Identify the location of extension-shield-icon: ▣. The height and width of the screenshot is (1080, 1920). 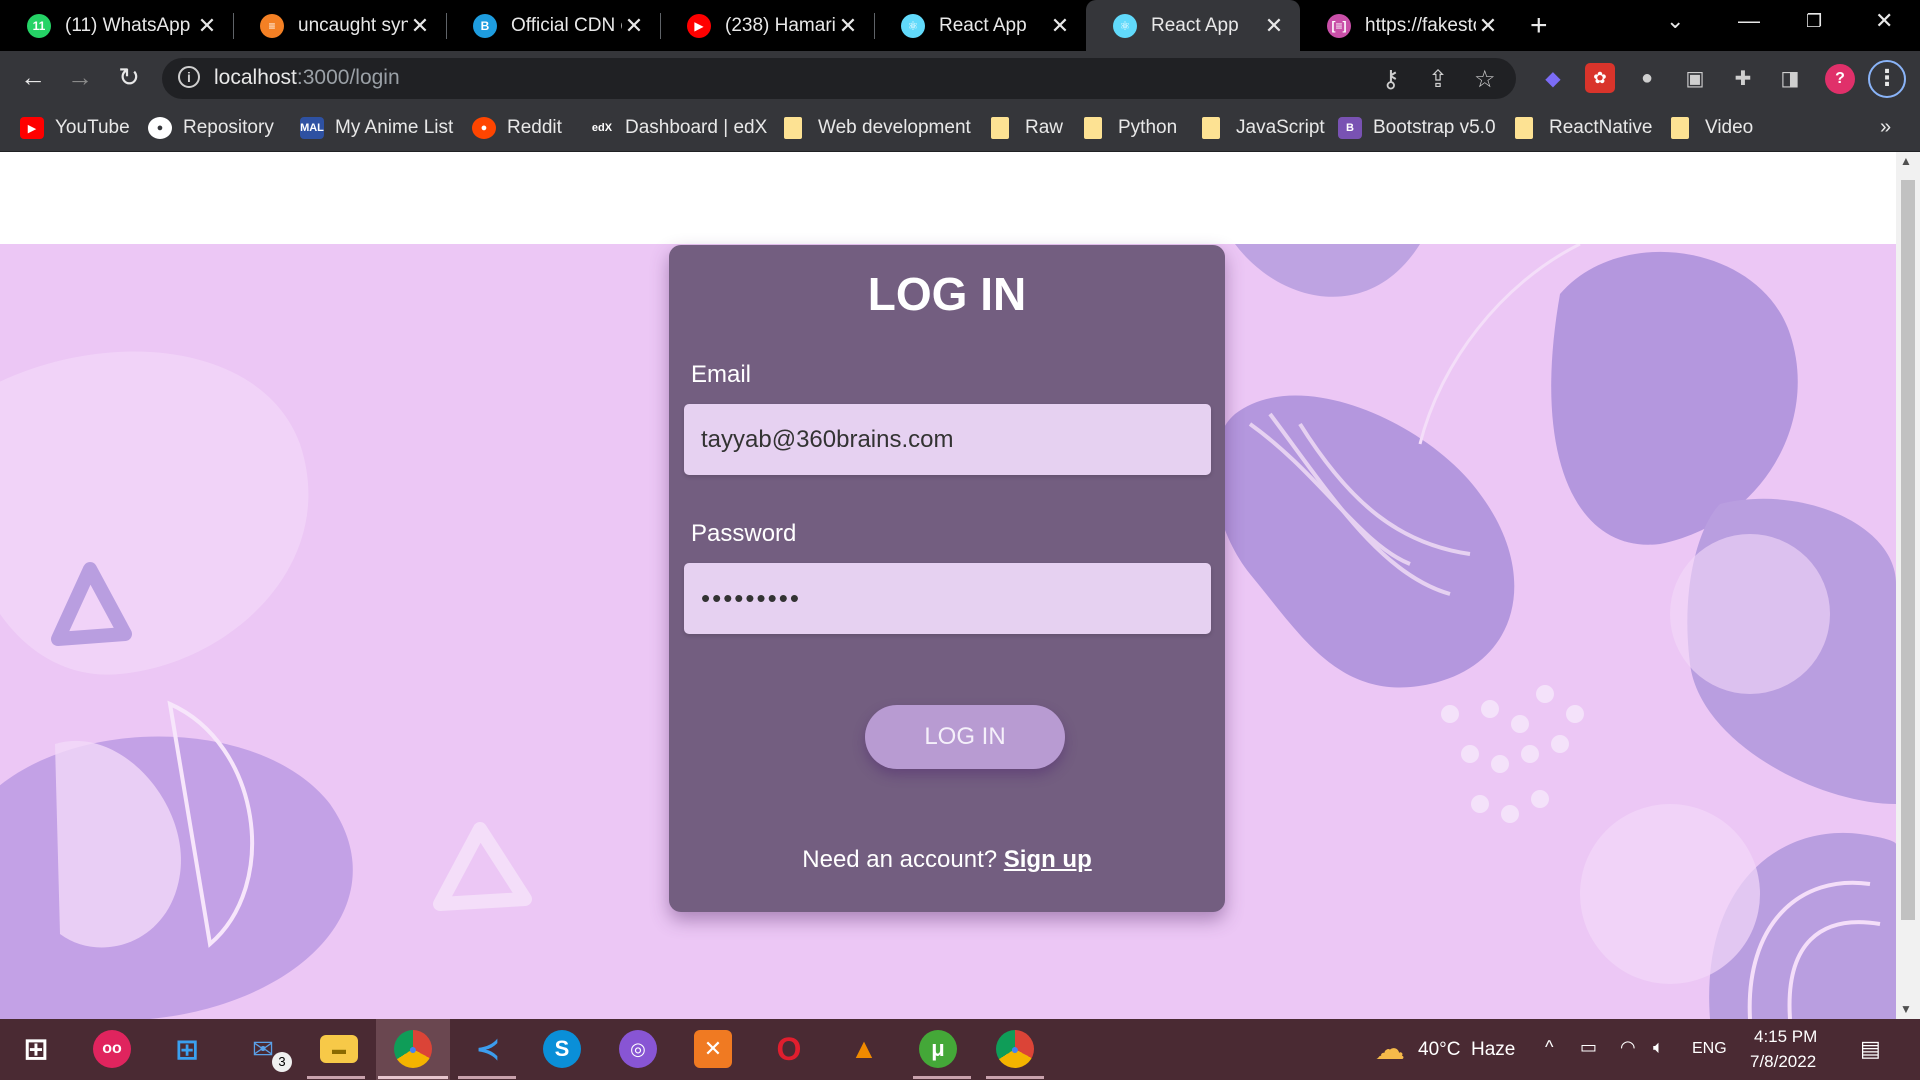
(1695, 78).